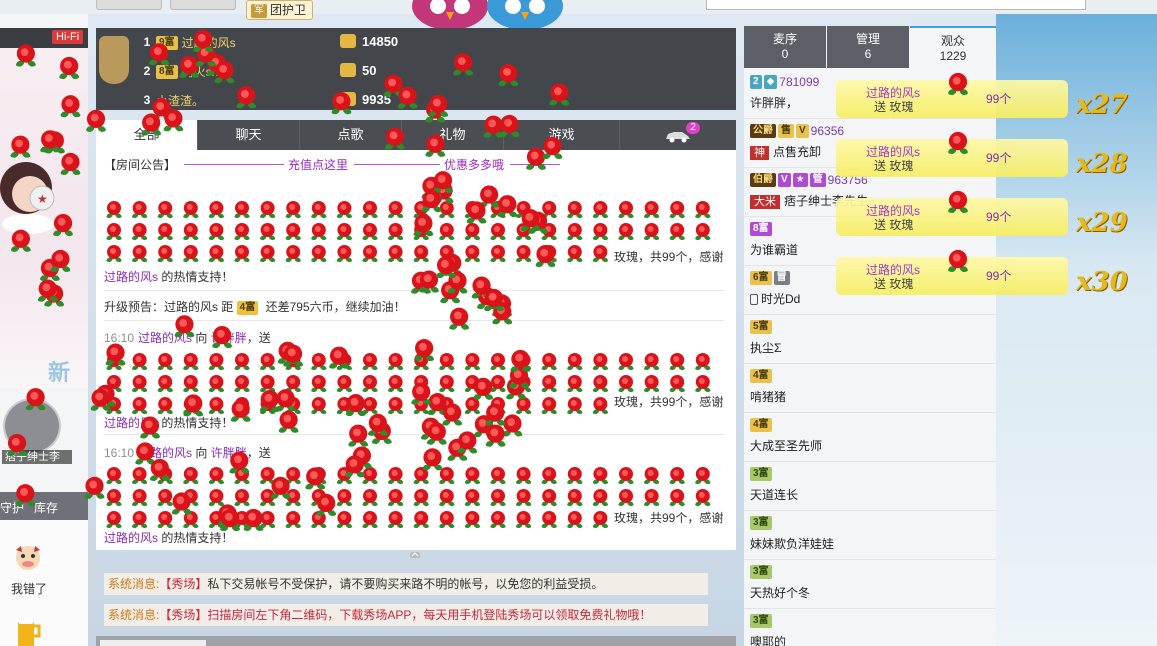 This screenshot has width=1157, height=646. I want to click on audience-item: 4富 啃猪猪, so click(870, 388).